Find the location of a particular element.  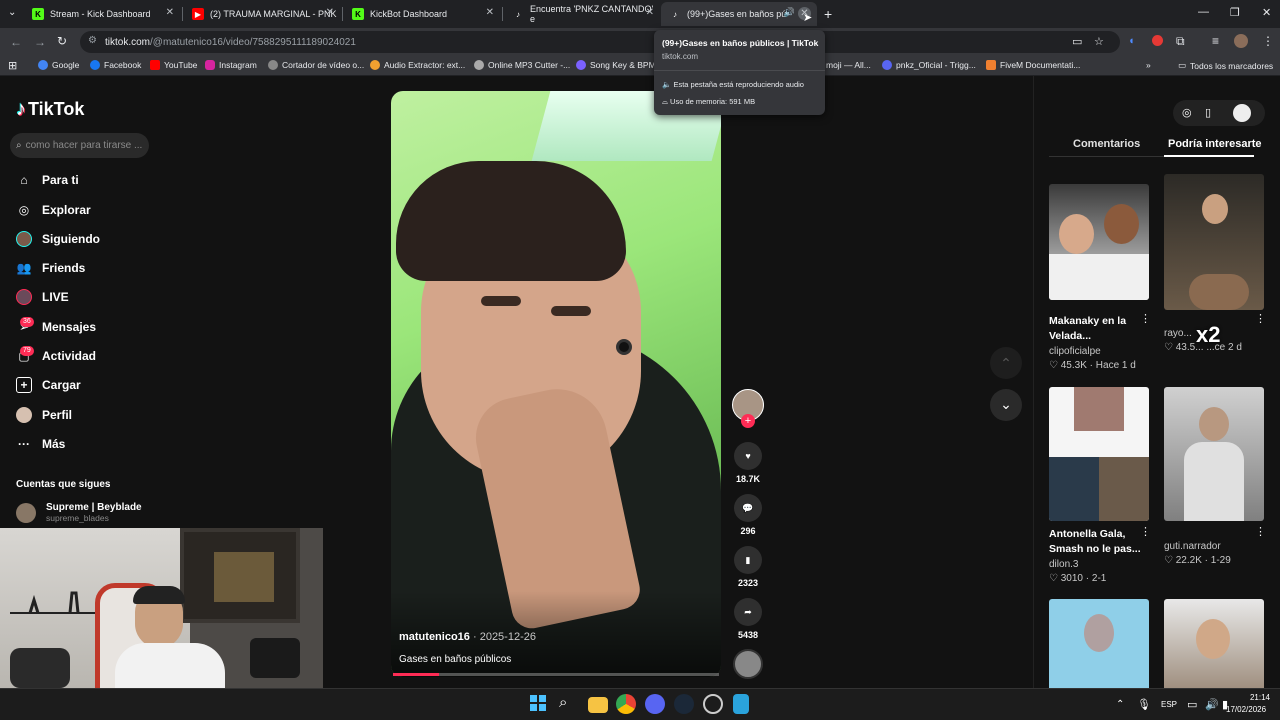

nav-following: Siguiendo is located at coordinates (58, 239).